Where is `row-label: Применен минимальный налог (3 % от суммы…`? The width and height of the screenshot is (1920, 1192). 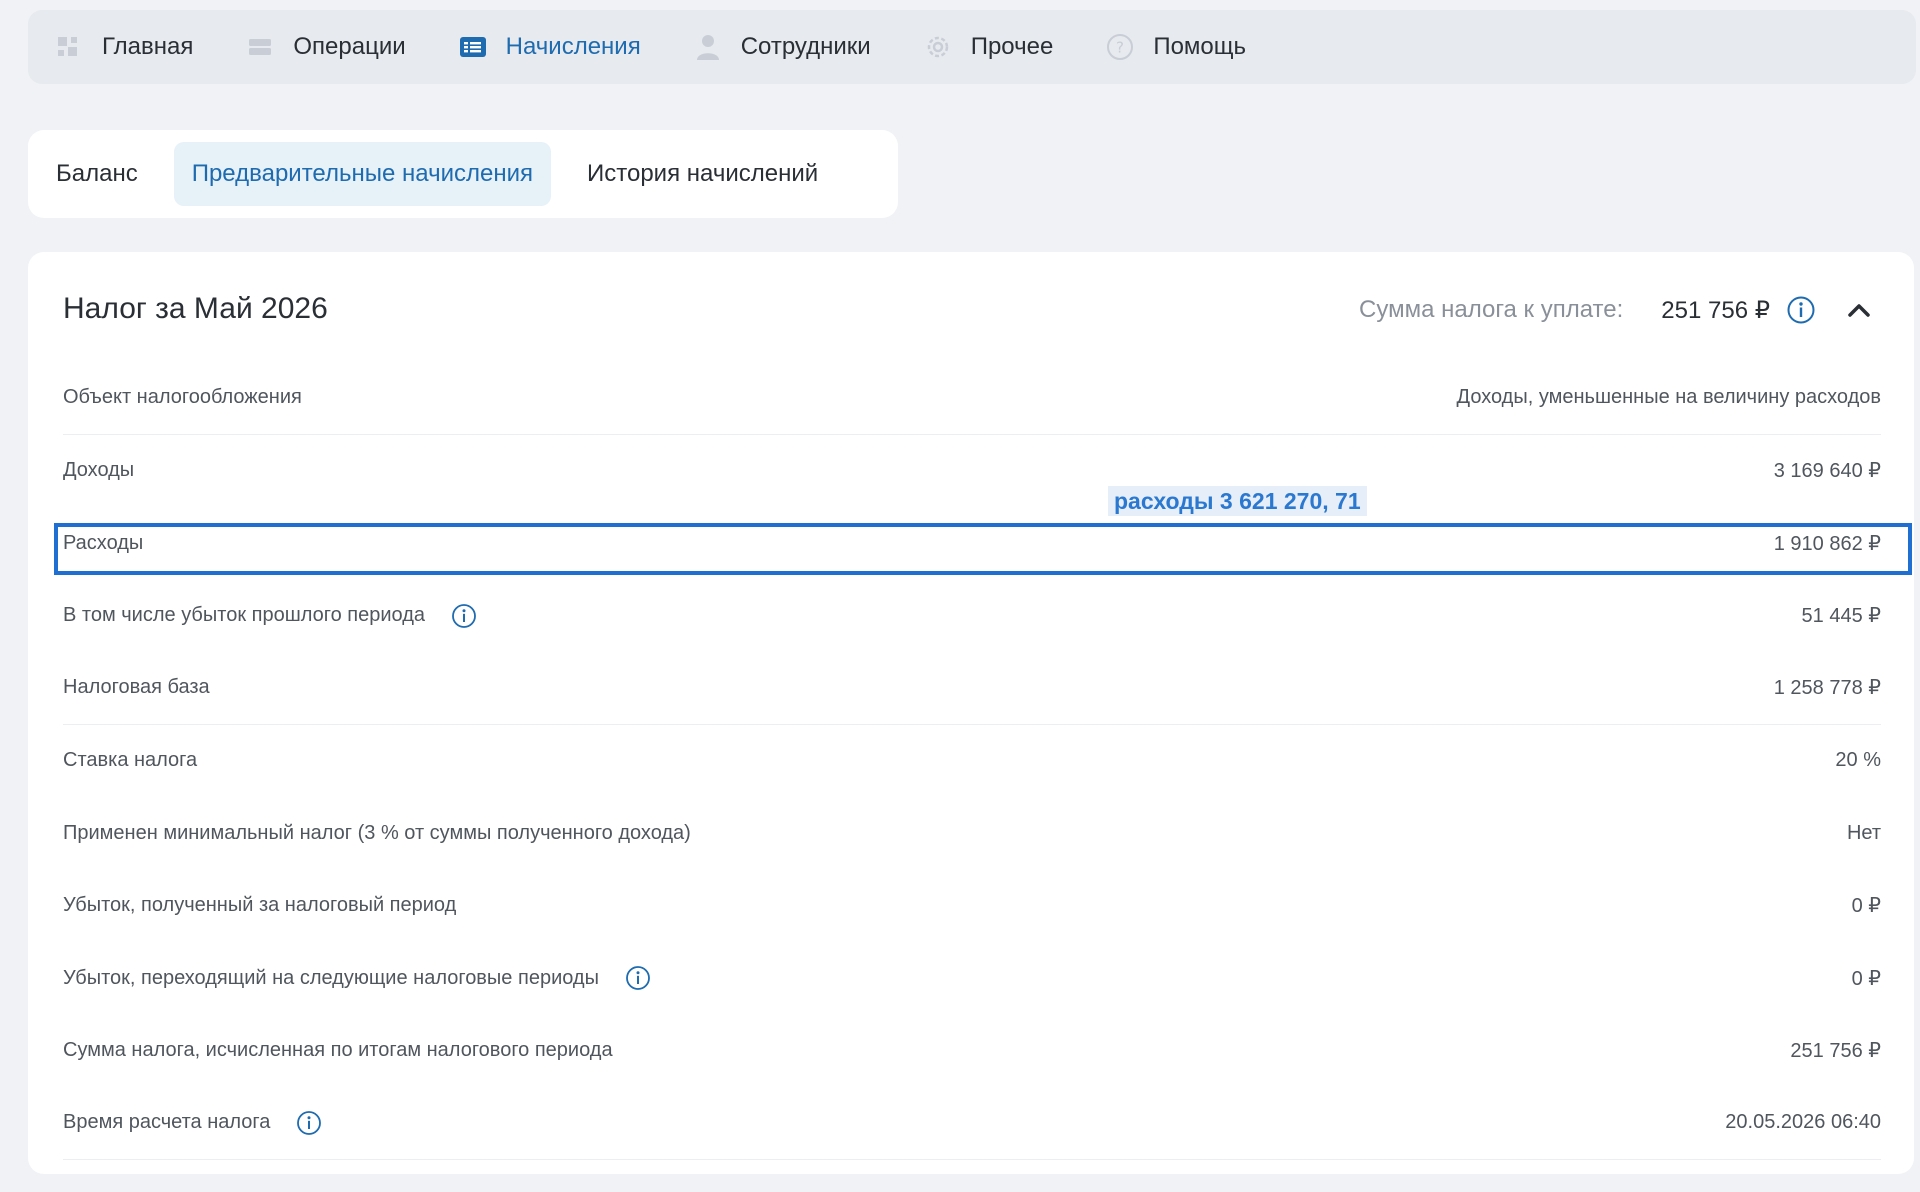 row-label: Применен минимальный налог (3 % от суммы… is located at coordinates (377, 832).